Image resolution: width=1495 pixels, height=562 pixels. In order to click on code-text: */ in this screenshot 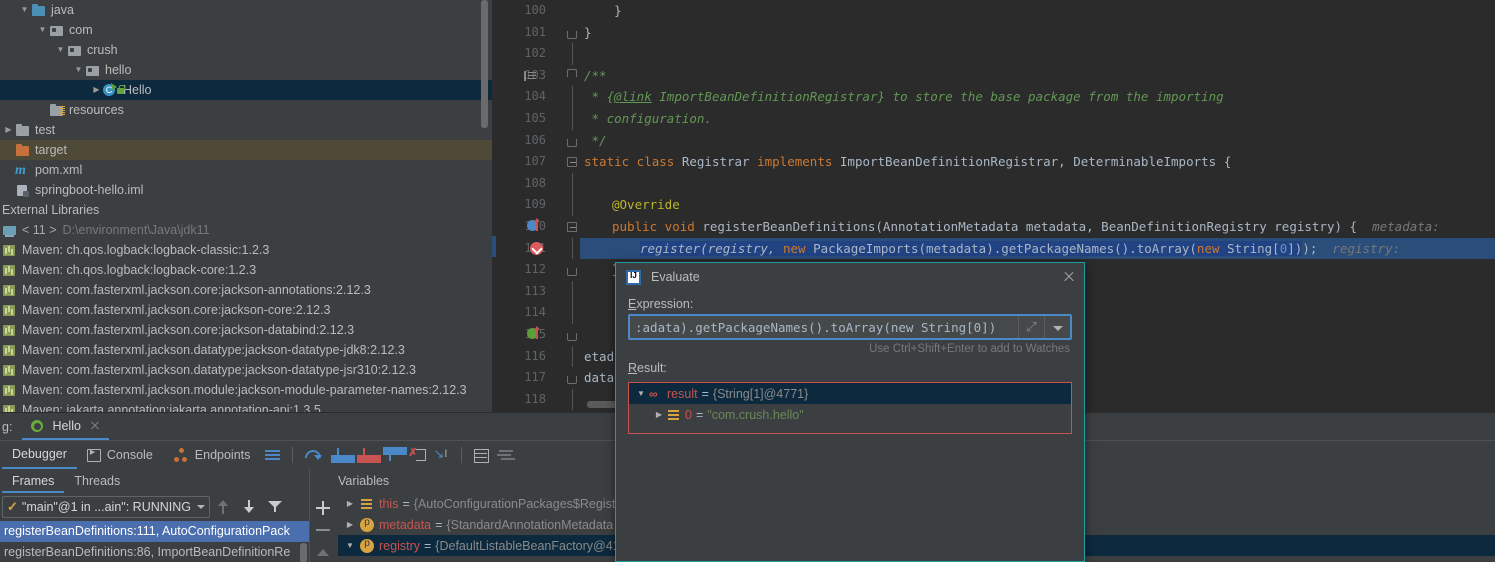, I will do `click(595, 140)`.